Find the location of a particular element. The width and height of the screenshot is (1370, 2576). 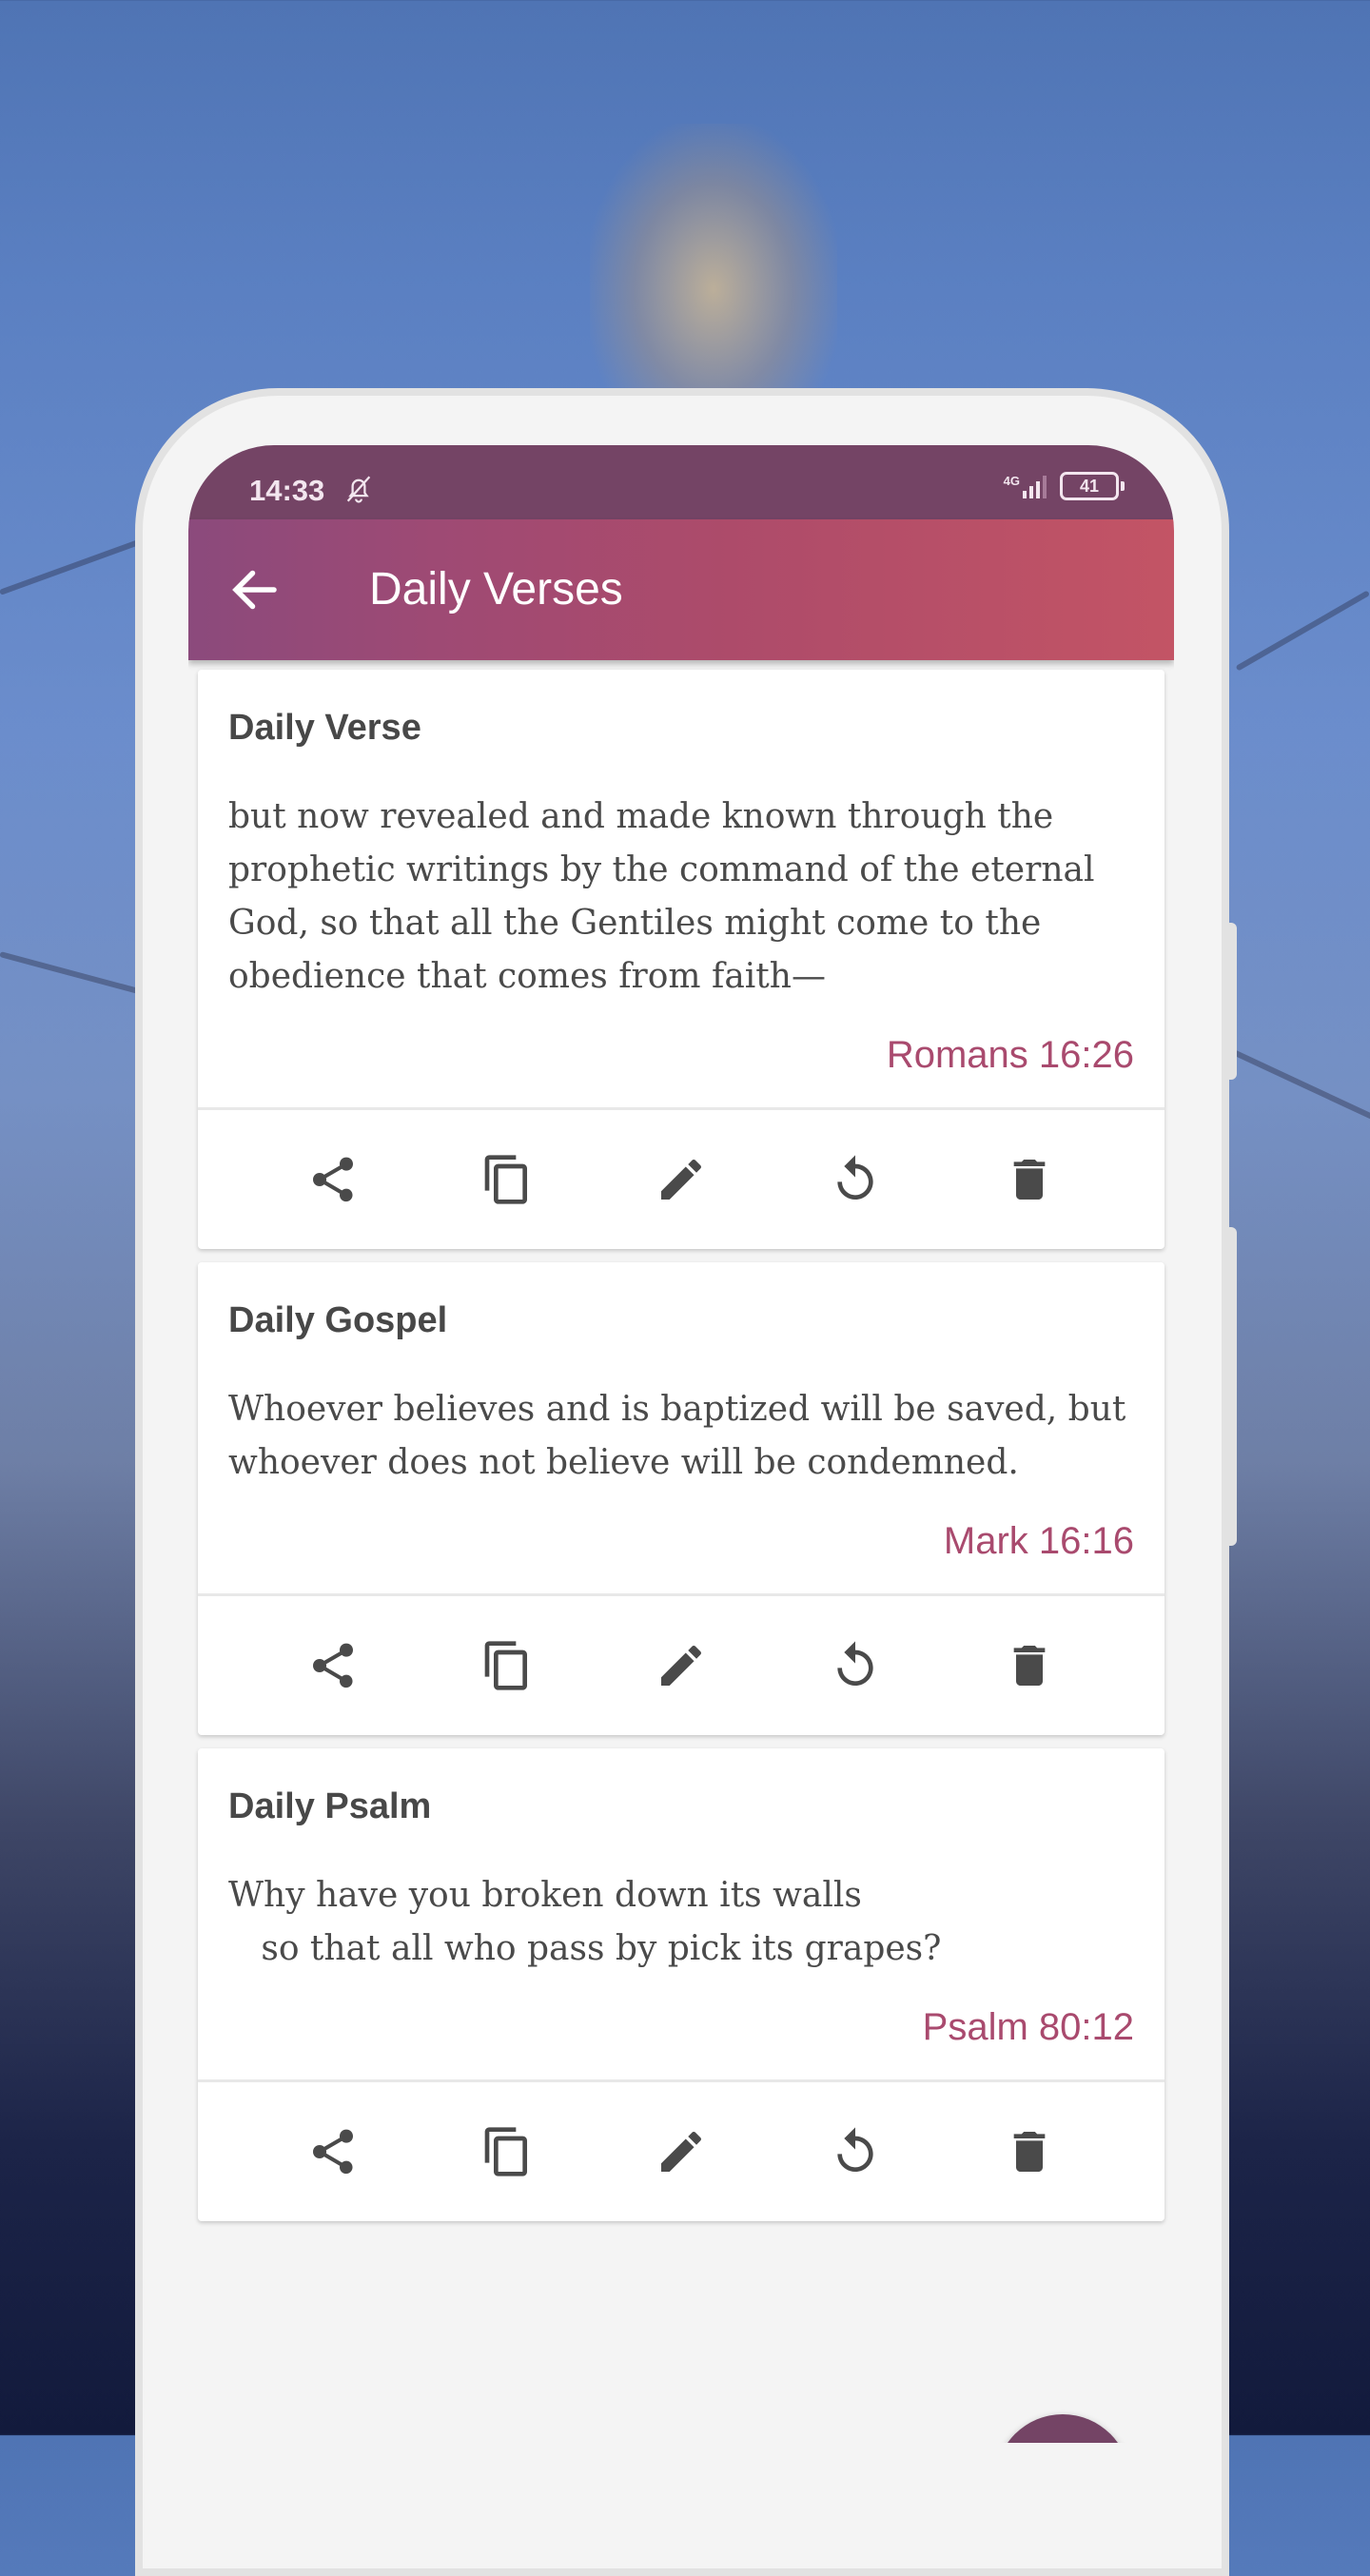

floating-action-button is located at coordinates (1062, 2428).